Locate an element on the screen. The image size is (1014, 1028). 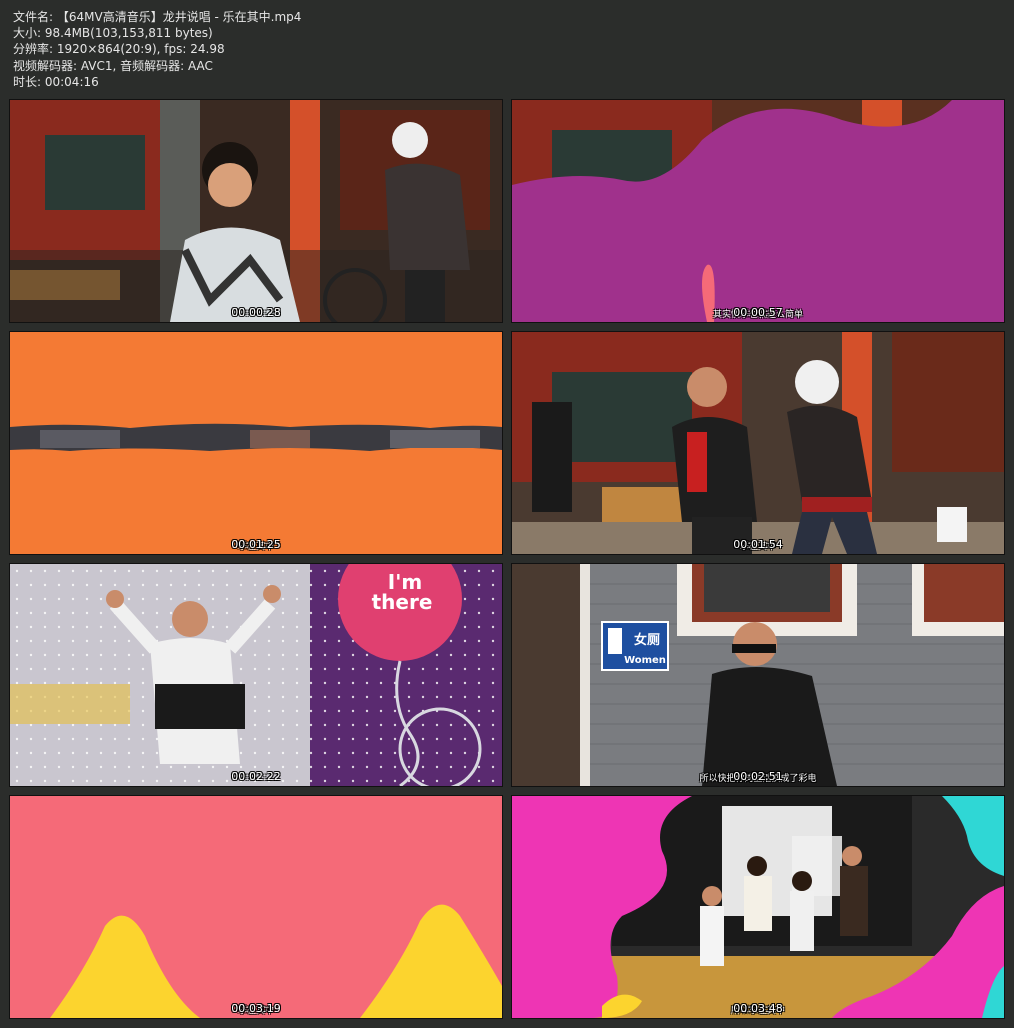
timestamp: 00:01:25 is located at coordinates (256, 544).